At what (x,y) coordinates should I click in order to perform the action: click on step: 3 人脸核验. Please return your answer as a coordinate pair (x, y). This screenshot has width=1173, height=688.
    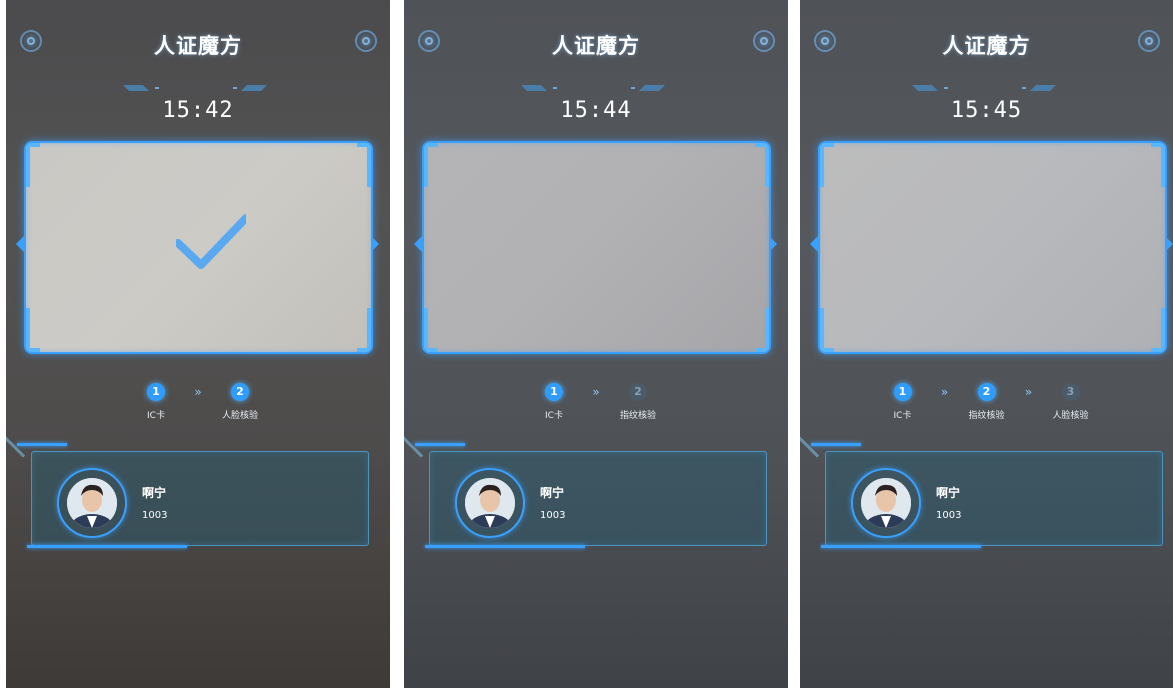
    Looking at the image, I should click on (1071, 402).